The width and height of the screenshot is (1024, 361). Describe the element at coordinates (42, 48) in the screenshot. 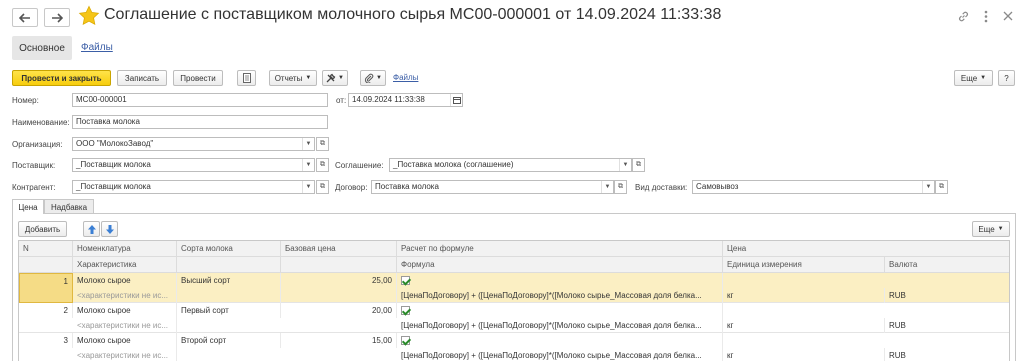

I see `section-main: Основное` at that location.